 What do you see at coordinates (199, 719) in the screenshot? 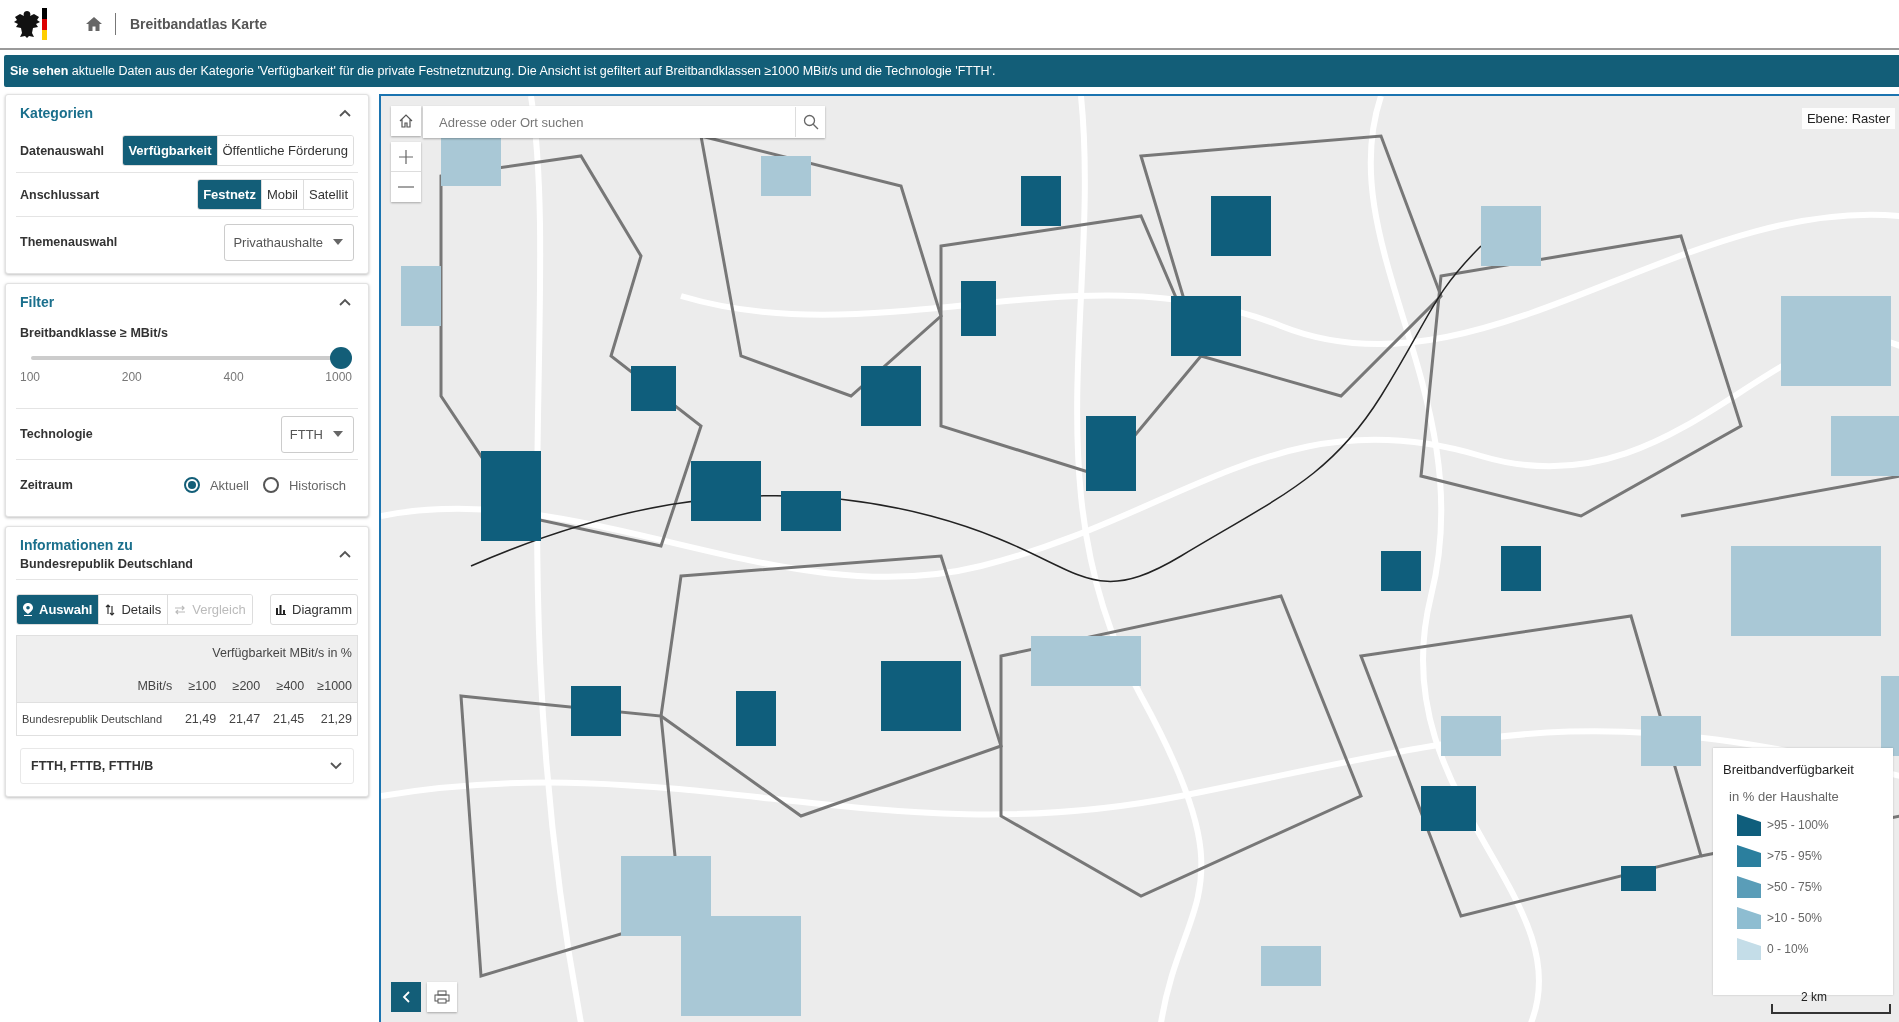
I see `table-cell: 21,49` at bounding box center [199, 719].